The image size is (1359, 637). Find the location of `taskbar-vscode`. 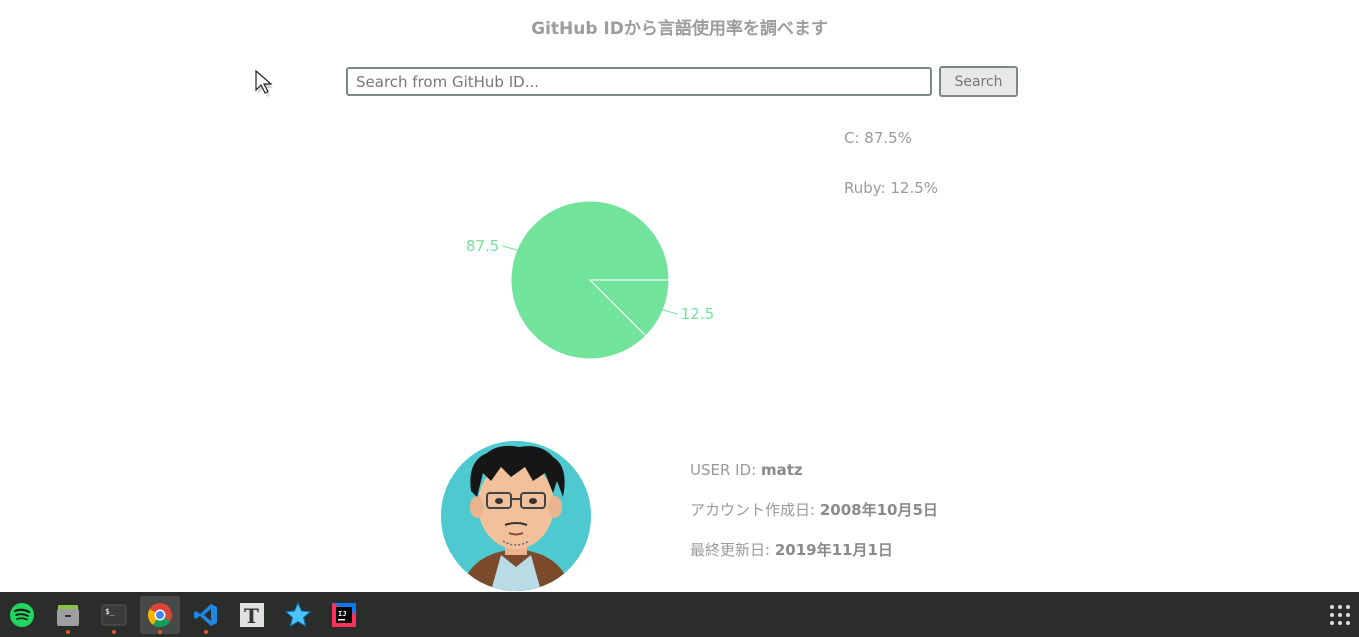

taskbar-vscode is located at coordinates (206, 615).